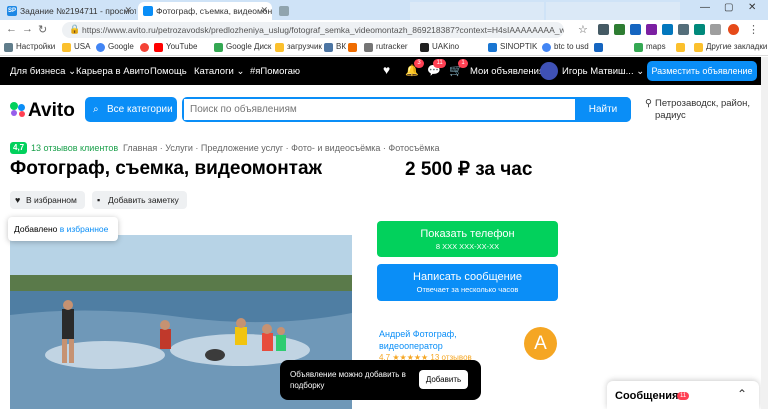 Image resolution: width=768 pixels, height=409 pixels. What do you see at coordinates (19, 148) in the screenshot?
I see `rating-badge: 4,7` at bounding box center [19, 148].